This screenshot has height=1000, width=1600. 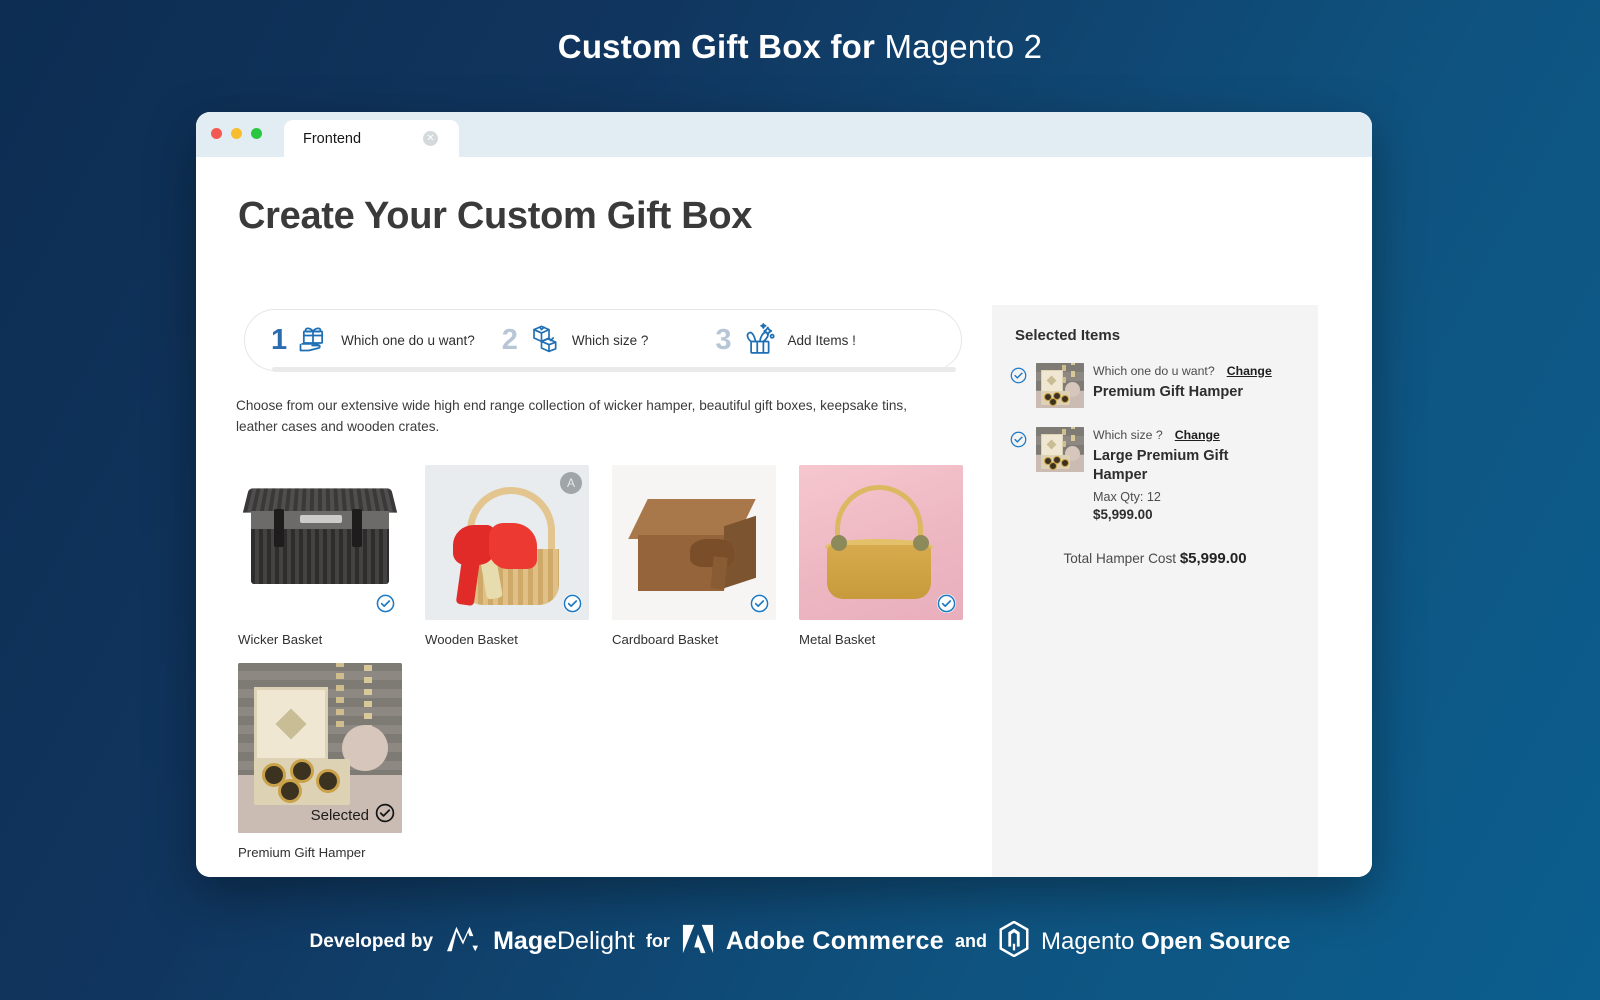 I want to click on check-circle-filled-icon, so click(x=385, y=815).